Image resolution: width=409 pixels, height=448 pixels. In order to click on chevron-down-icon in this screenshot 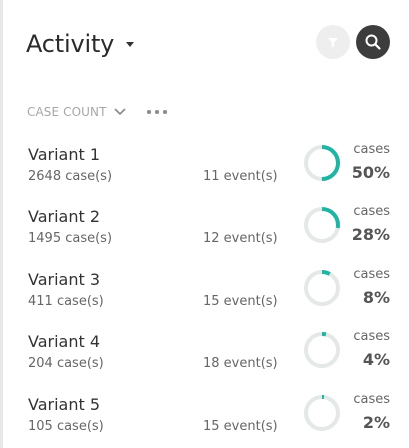, I will do `click(119, 112)`.